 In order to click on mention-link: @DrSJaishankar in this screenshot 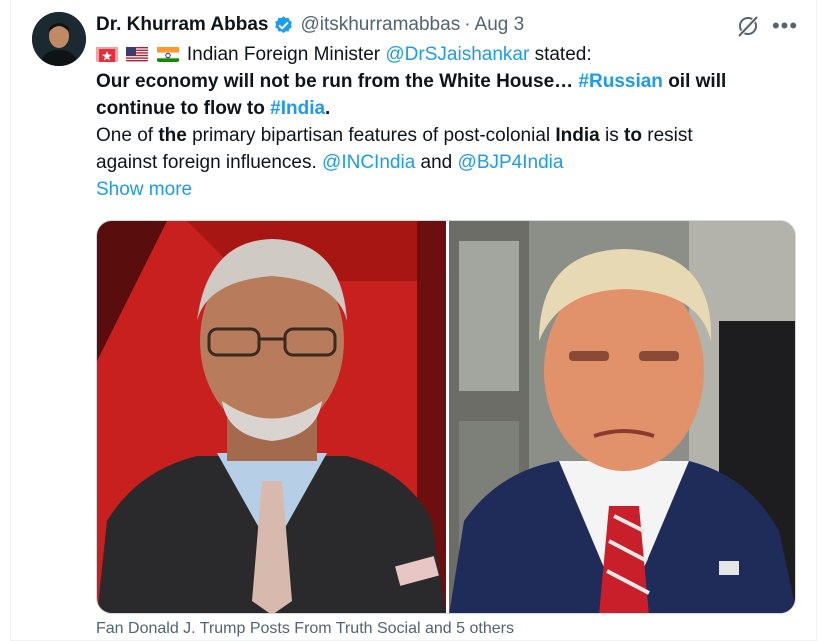, I will do `click(457, 54)`.